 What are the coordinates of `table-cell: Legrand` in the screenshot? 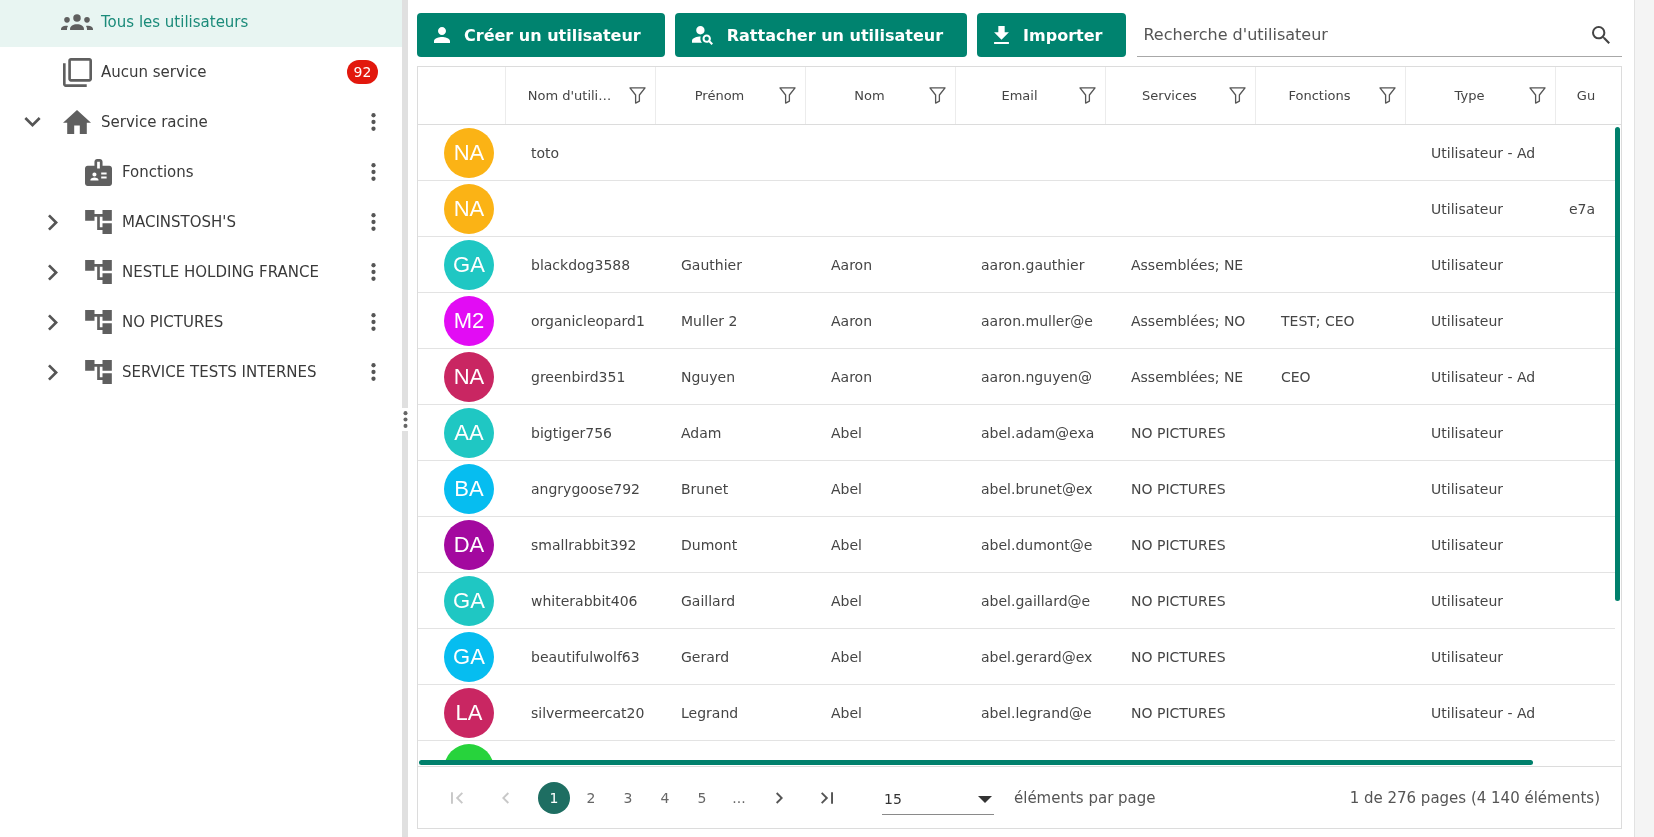 It's located at (710, 712).